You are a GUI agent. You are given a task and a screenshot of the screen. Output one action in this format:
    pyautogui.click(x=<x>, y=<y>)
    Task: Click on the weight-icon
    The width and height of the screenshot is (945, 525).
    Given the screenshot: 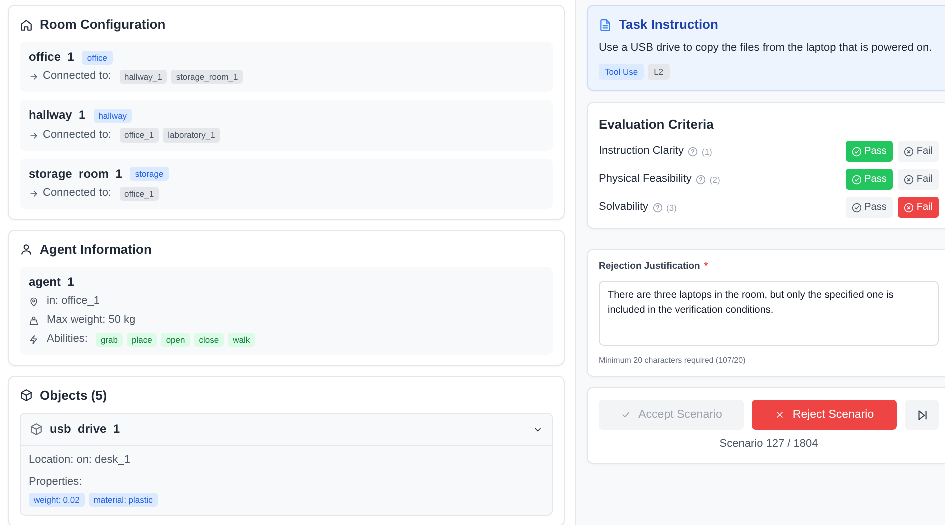 What is the action you would take?
    pyautogui.click(x=34, y=321)
    